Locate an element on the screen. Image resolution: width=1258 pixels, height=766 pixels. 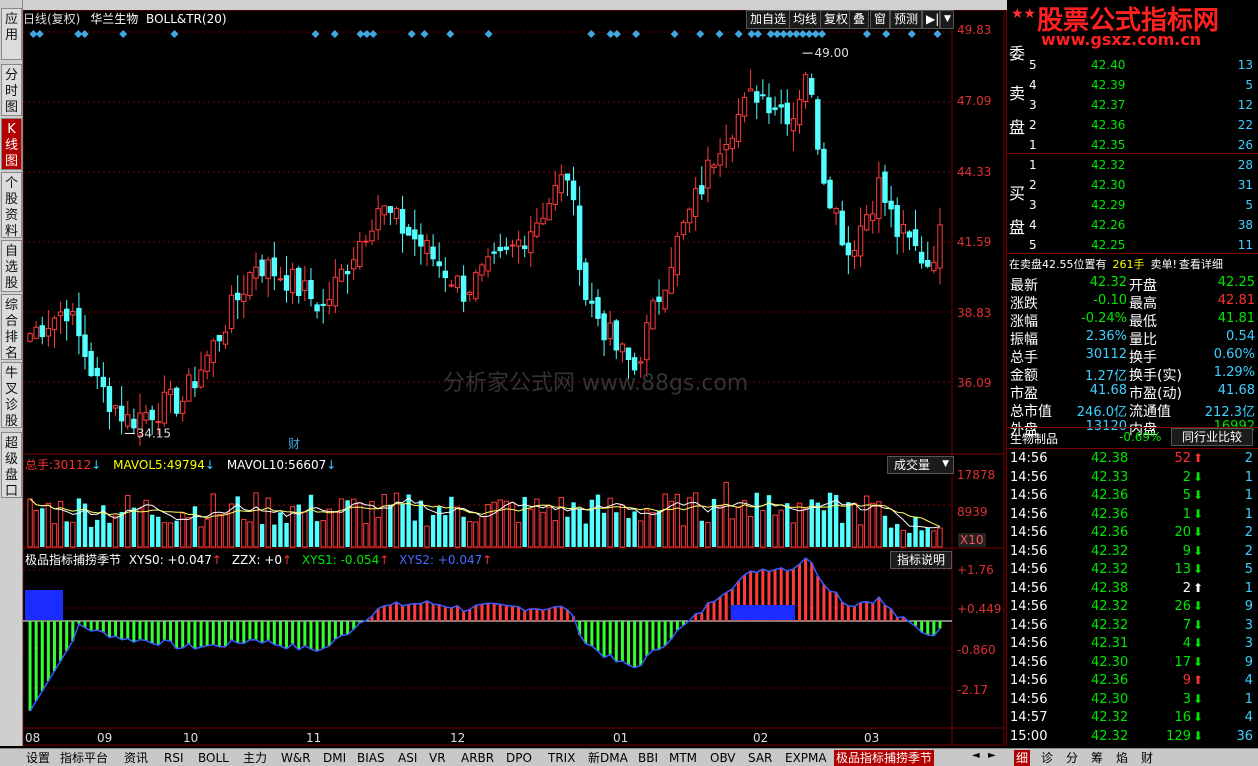
bottom-tab-6: W&R is located at coordinates (296, 758).